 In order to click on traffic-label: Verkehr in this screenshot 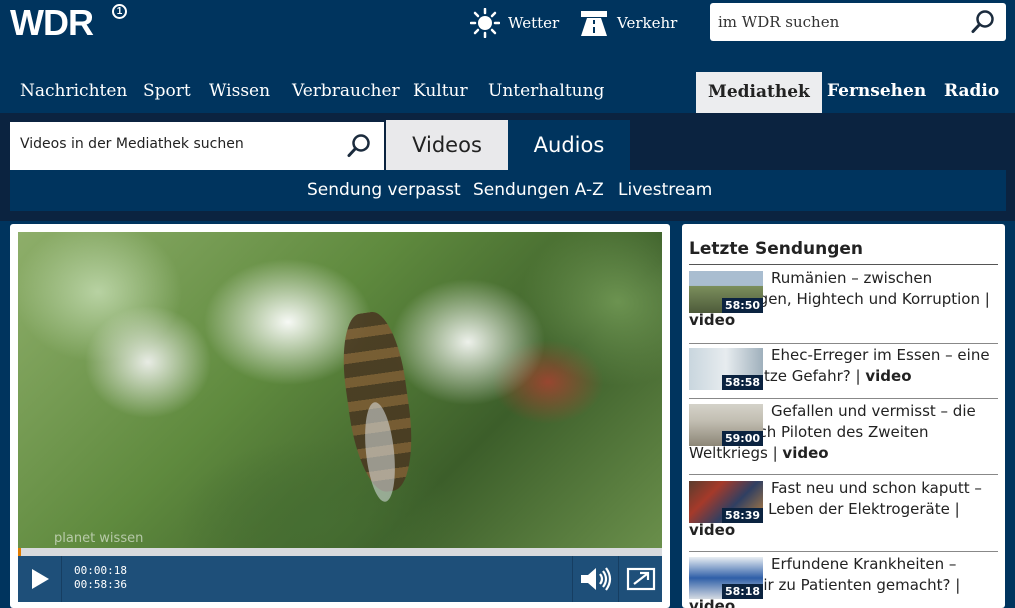, I will do `click(647, 23)`.